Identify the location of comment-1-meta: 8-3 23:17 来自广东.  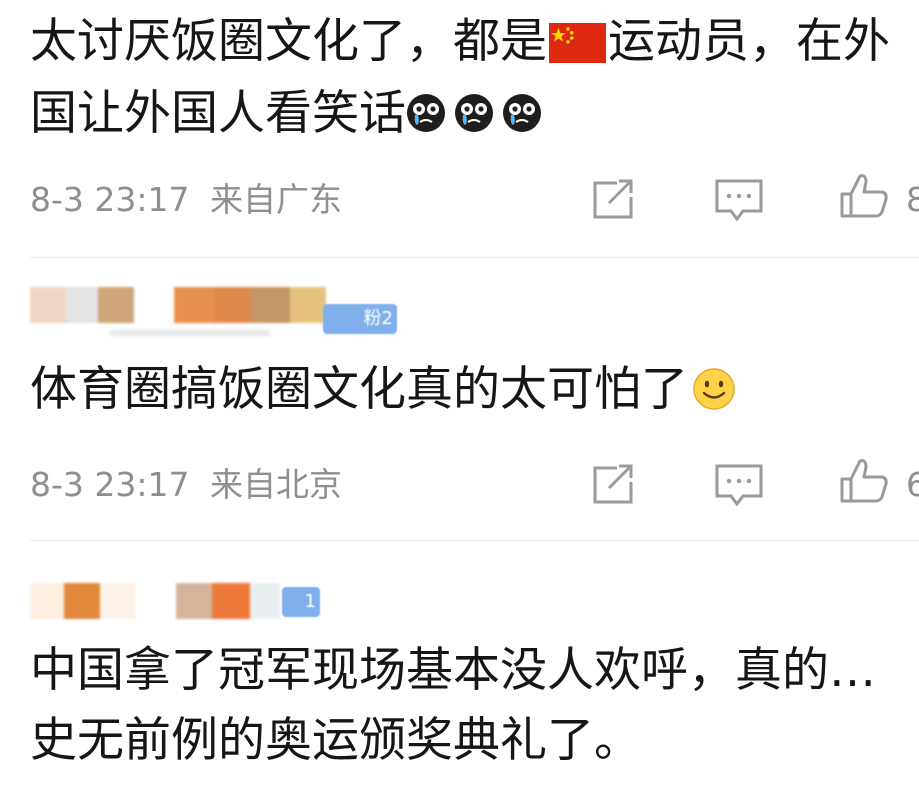
(186, 200).